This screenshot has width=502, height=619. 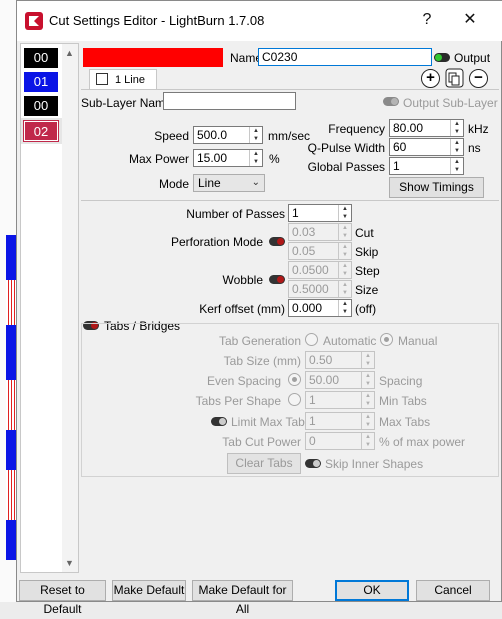 I want to click on wobble-toggle, so click(x=277, y=279).